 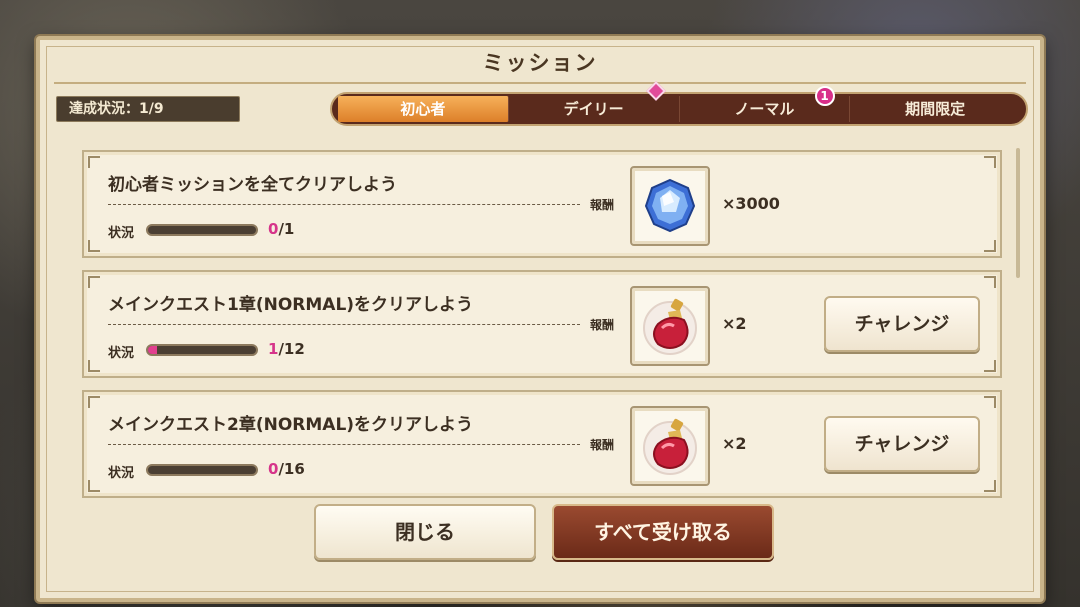 What do you see at coordinates (594, 101) in the screenshot?
I see `tab-daily: デイリー` at bounding box center [594, 101].